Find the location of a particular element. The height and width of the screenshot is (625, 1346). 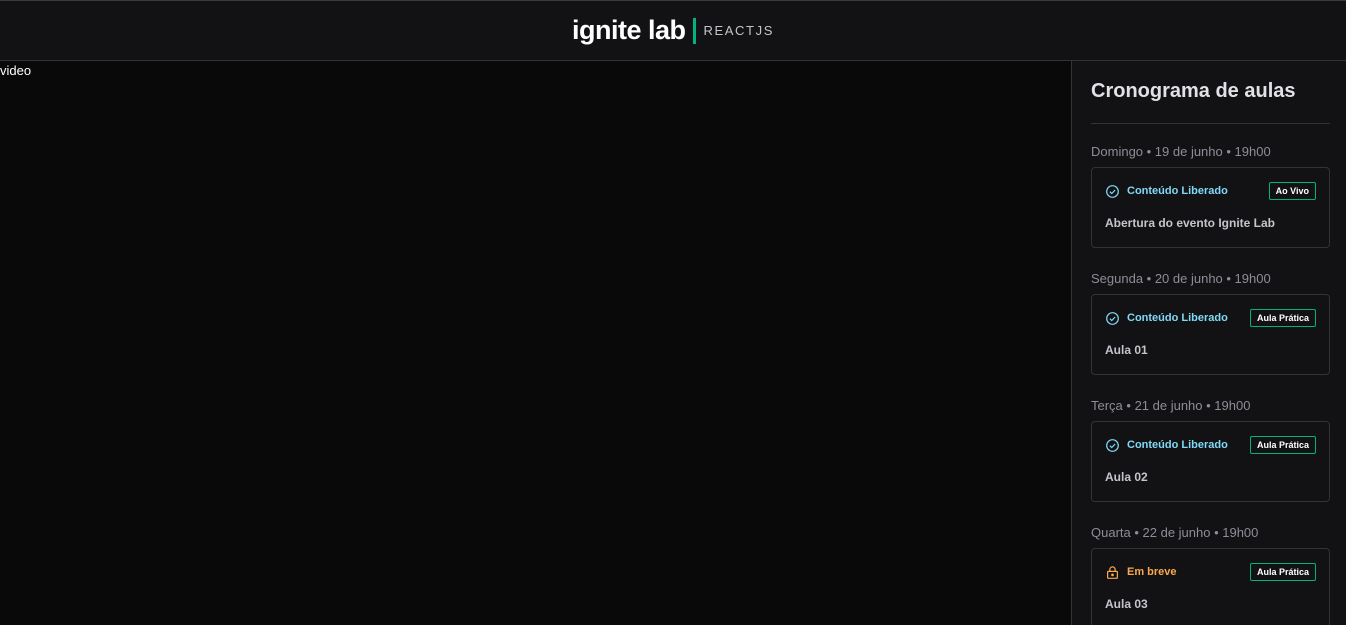

lock-icon is located at coordinates (1112, 572).